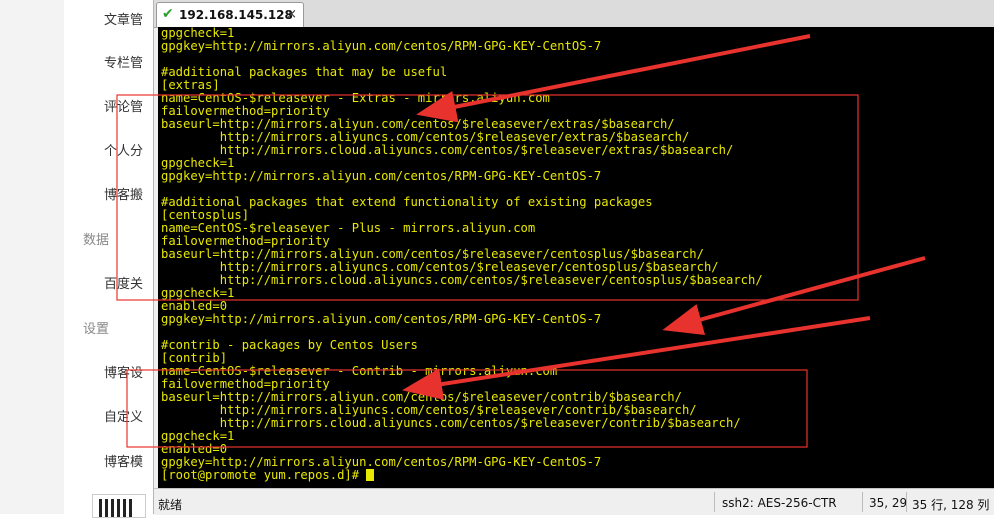 This screenshot has width=994, height=518. Describe the element at coordinates (123, 61) in the screenshot. I see `sidebar-item-columns: 专栏管` at that location.